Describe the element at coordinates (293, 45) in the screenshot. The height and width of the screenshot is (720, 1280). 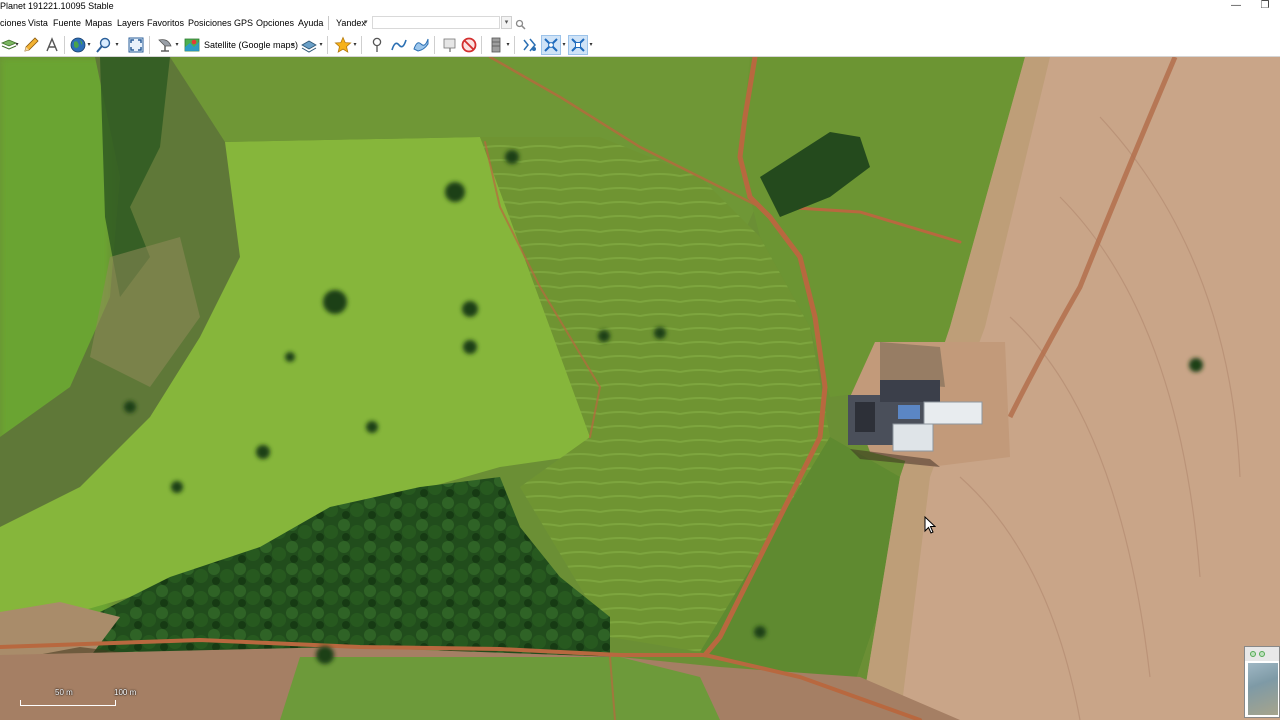
I see `map-type-chevron-down-icon: ▾` at that location.